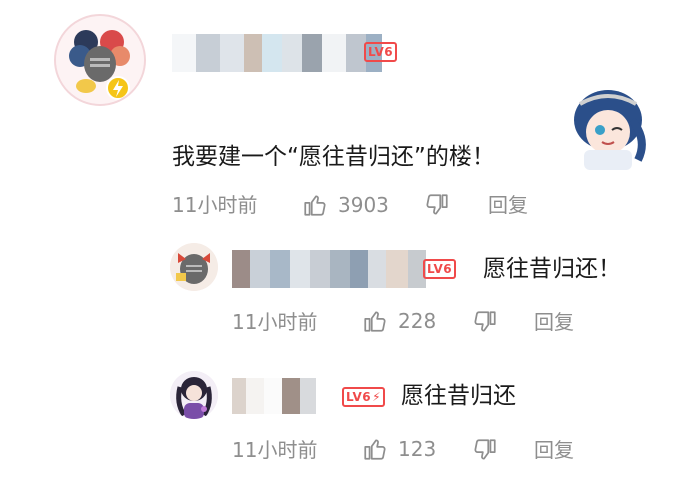 This screenshot has height=482, width=686. Describe the element at coordinates (363, 205) in the screenshot. I see `like-count: 3903` at that location.